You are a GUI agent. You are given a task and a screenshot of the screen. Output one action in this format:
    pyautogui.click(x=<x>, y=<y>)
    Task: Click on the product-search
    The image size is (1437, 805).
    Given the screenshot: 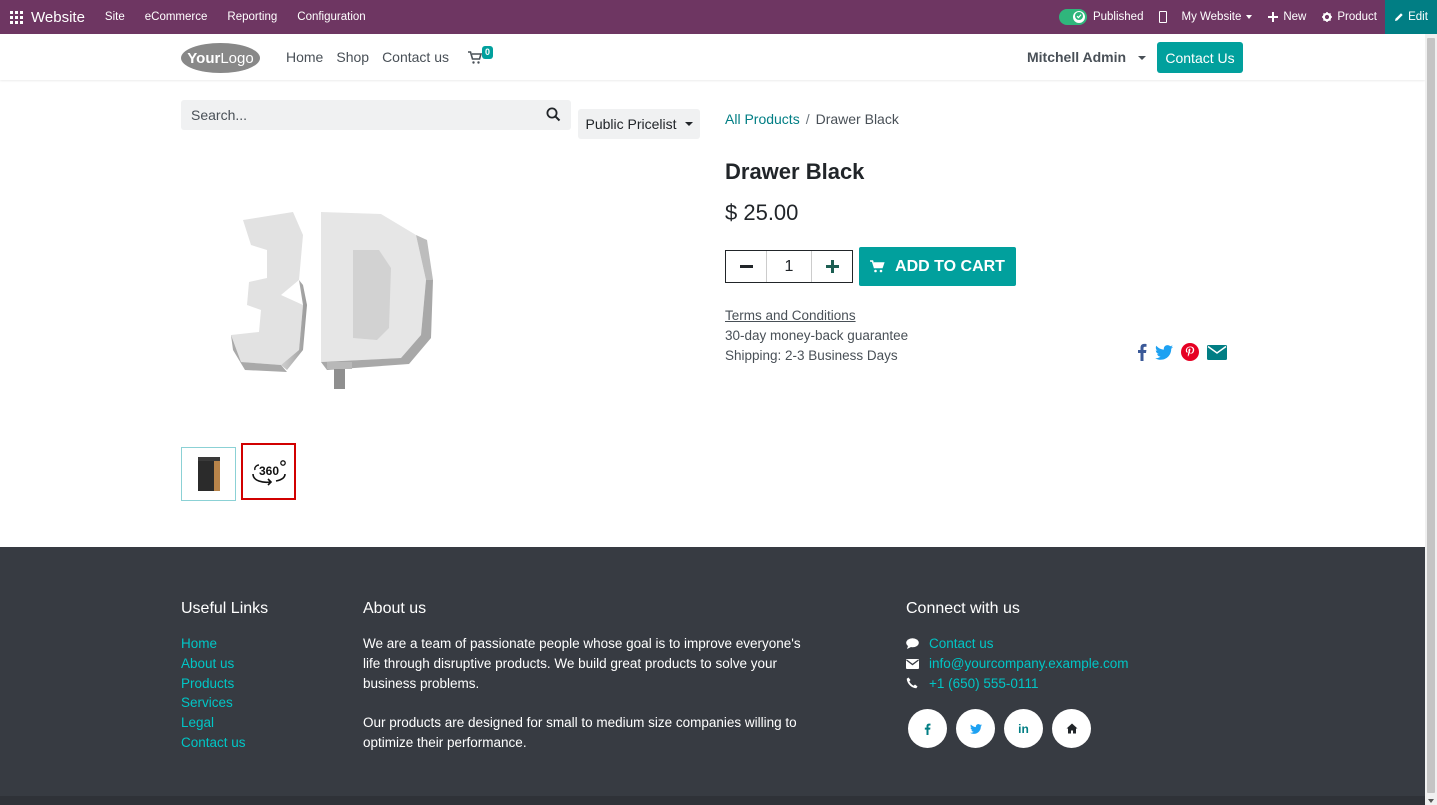 What is the action you would take?
    pyautogui.click(x=376, y=115)
    